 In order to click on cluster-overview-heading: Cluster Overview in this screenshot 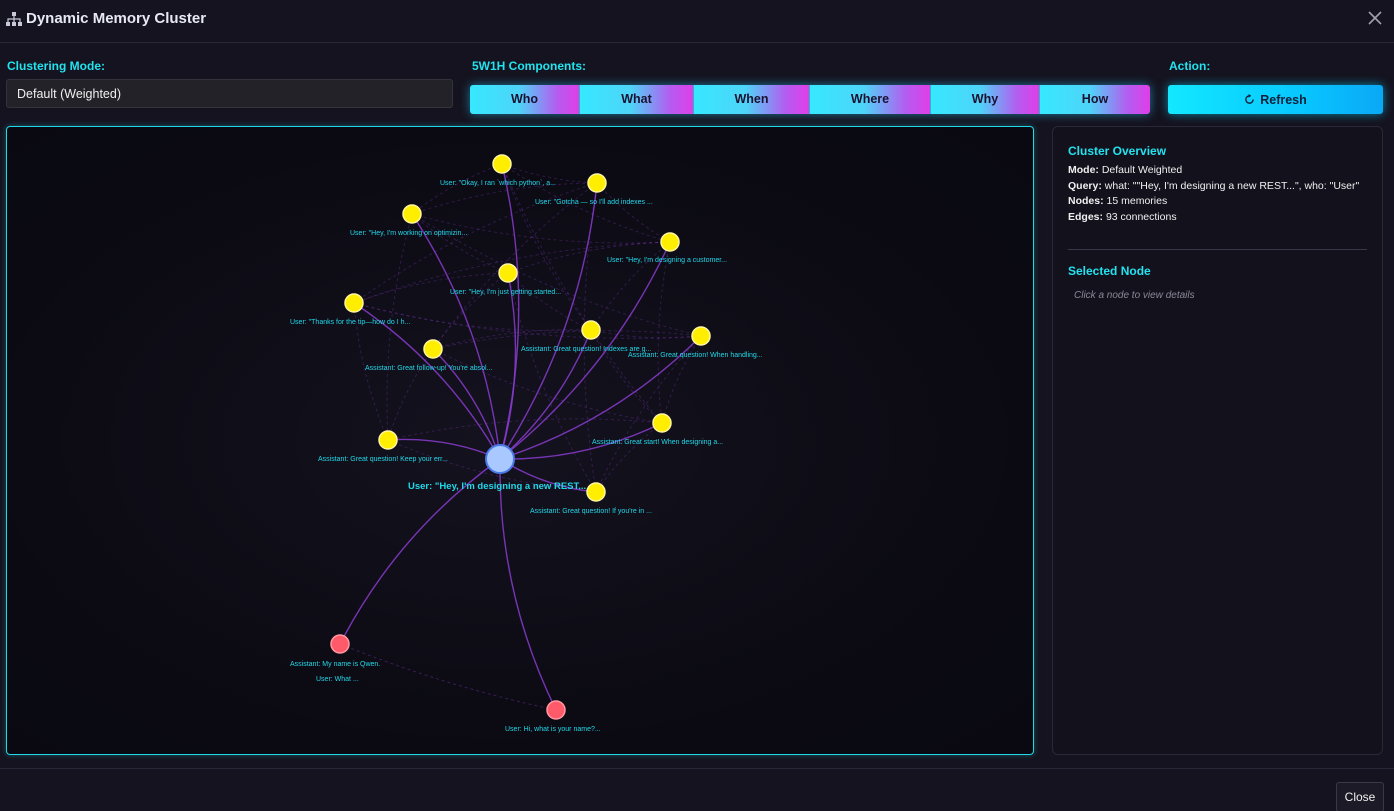, I will do `click(1117, 151)`.